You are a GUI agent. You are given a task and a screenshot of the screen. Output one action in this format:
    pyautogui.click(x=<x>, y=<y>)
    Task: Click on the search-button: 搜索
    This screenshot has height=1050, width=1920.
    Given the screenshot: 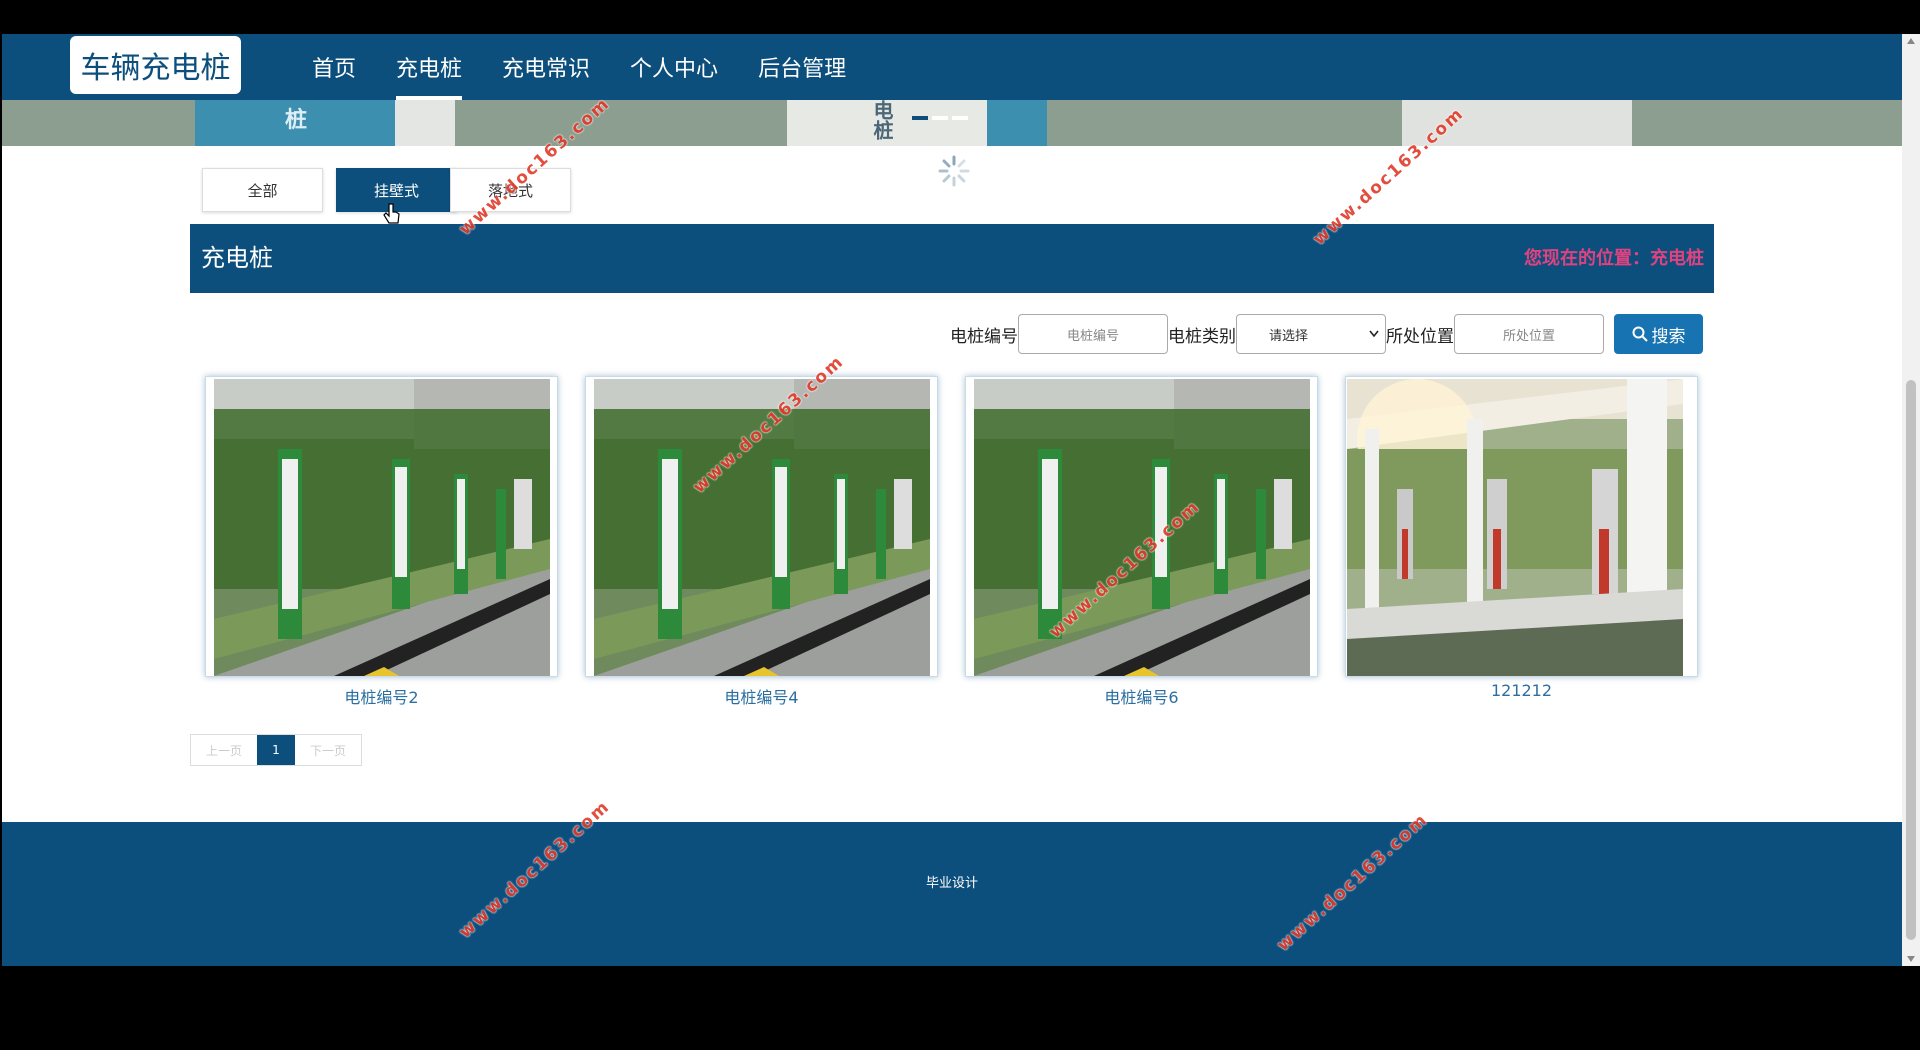 What is the action you would take?
    pyautogui.click(x=1658, y=334)
    